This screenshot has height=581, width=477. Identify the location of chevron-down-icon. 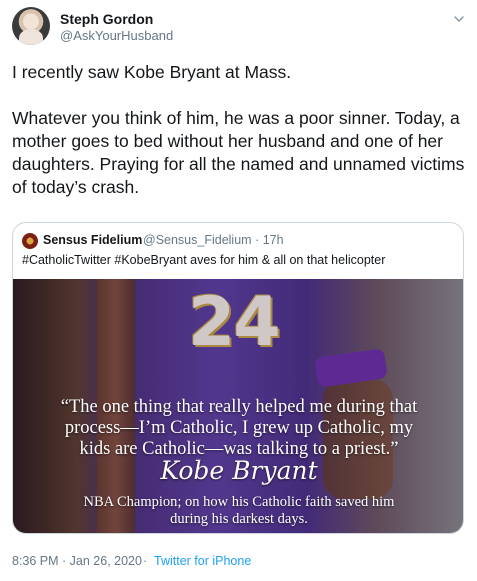
(459, 19).